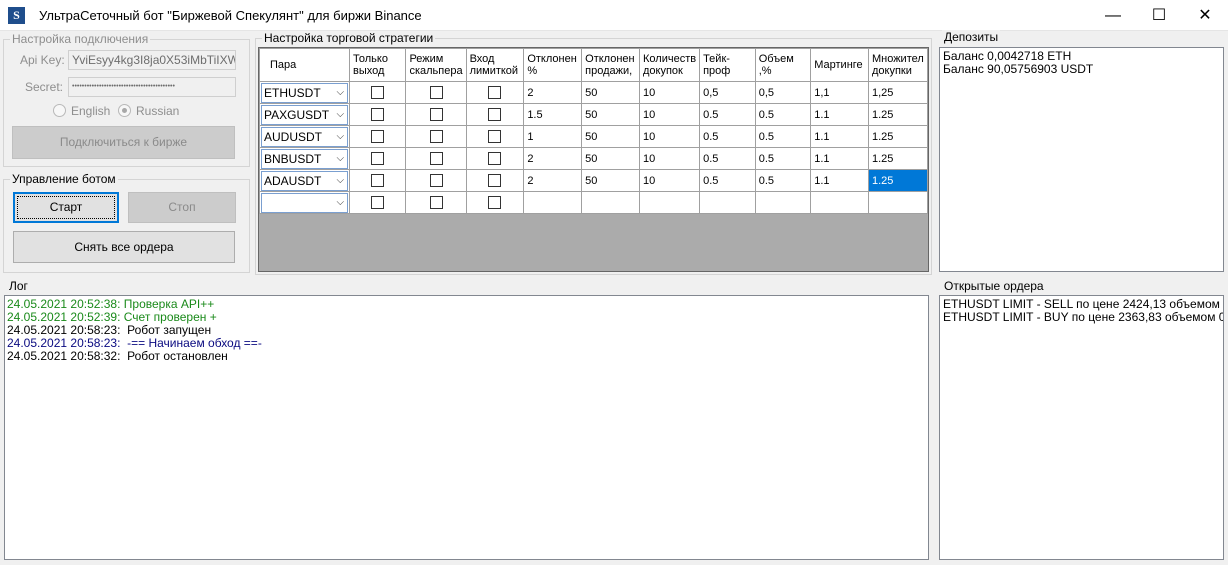 Image resolution: width=1228 pixels, height=565 pixels. I want to click on volume-cell, so click(783, 202).